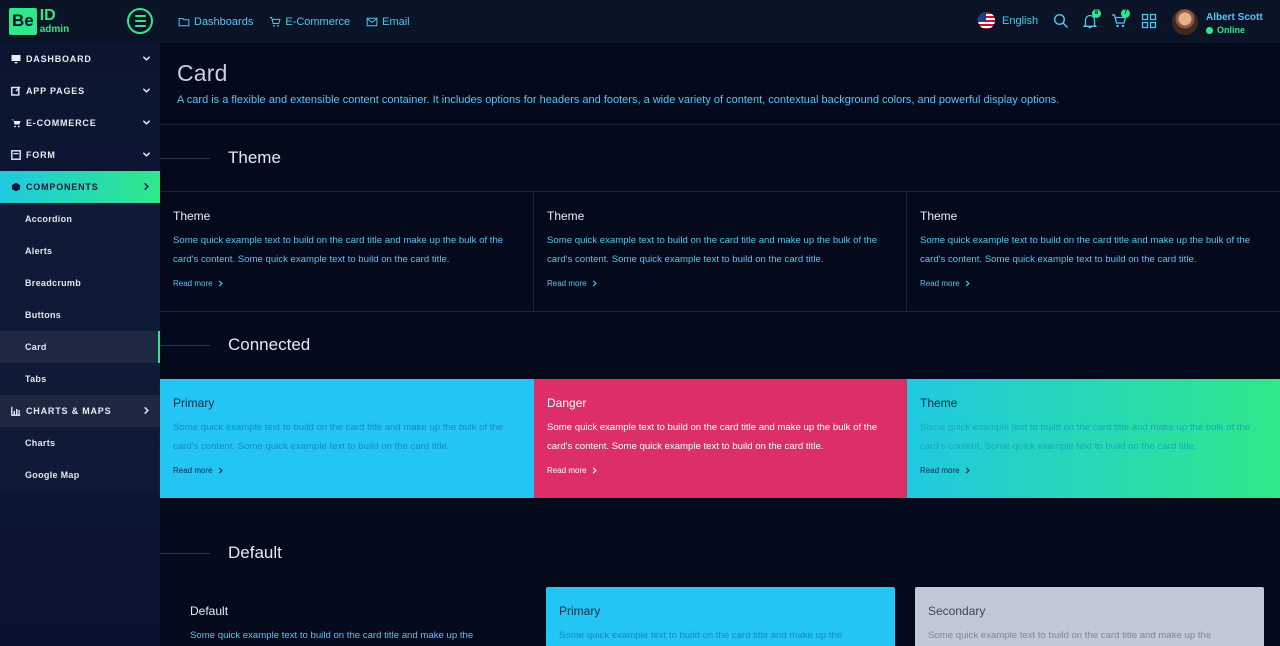 Image resolution: width=1280 pixels, height=646 pixels. I want to click on folder-icon, so click(184, 21).